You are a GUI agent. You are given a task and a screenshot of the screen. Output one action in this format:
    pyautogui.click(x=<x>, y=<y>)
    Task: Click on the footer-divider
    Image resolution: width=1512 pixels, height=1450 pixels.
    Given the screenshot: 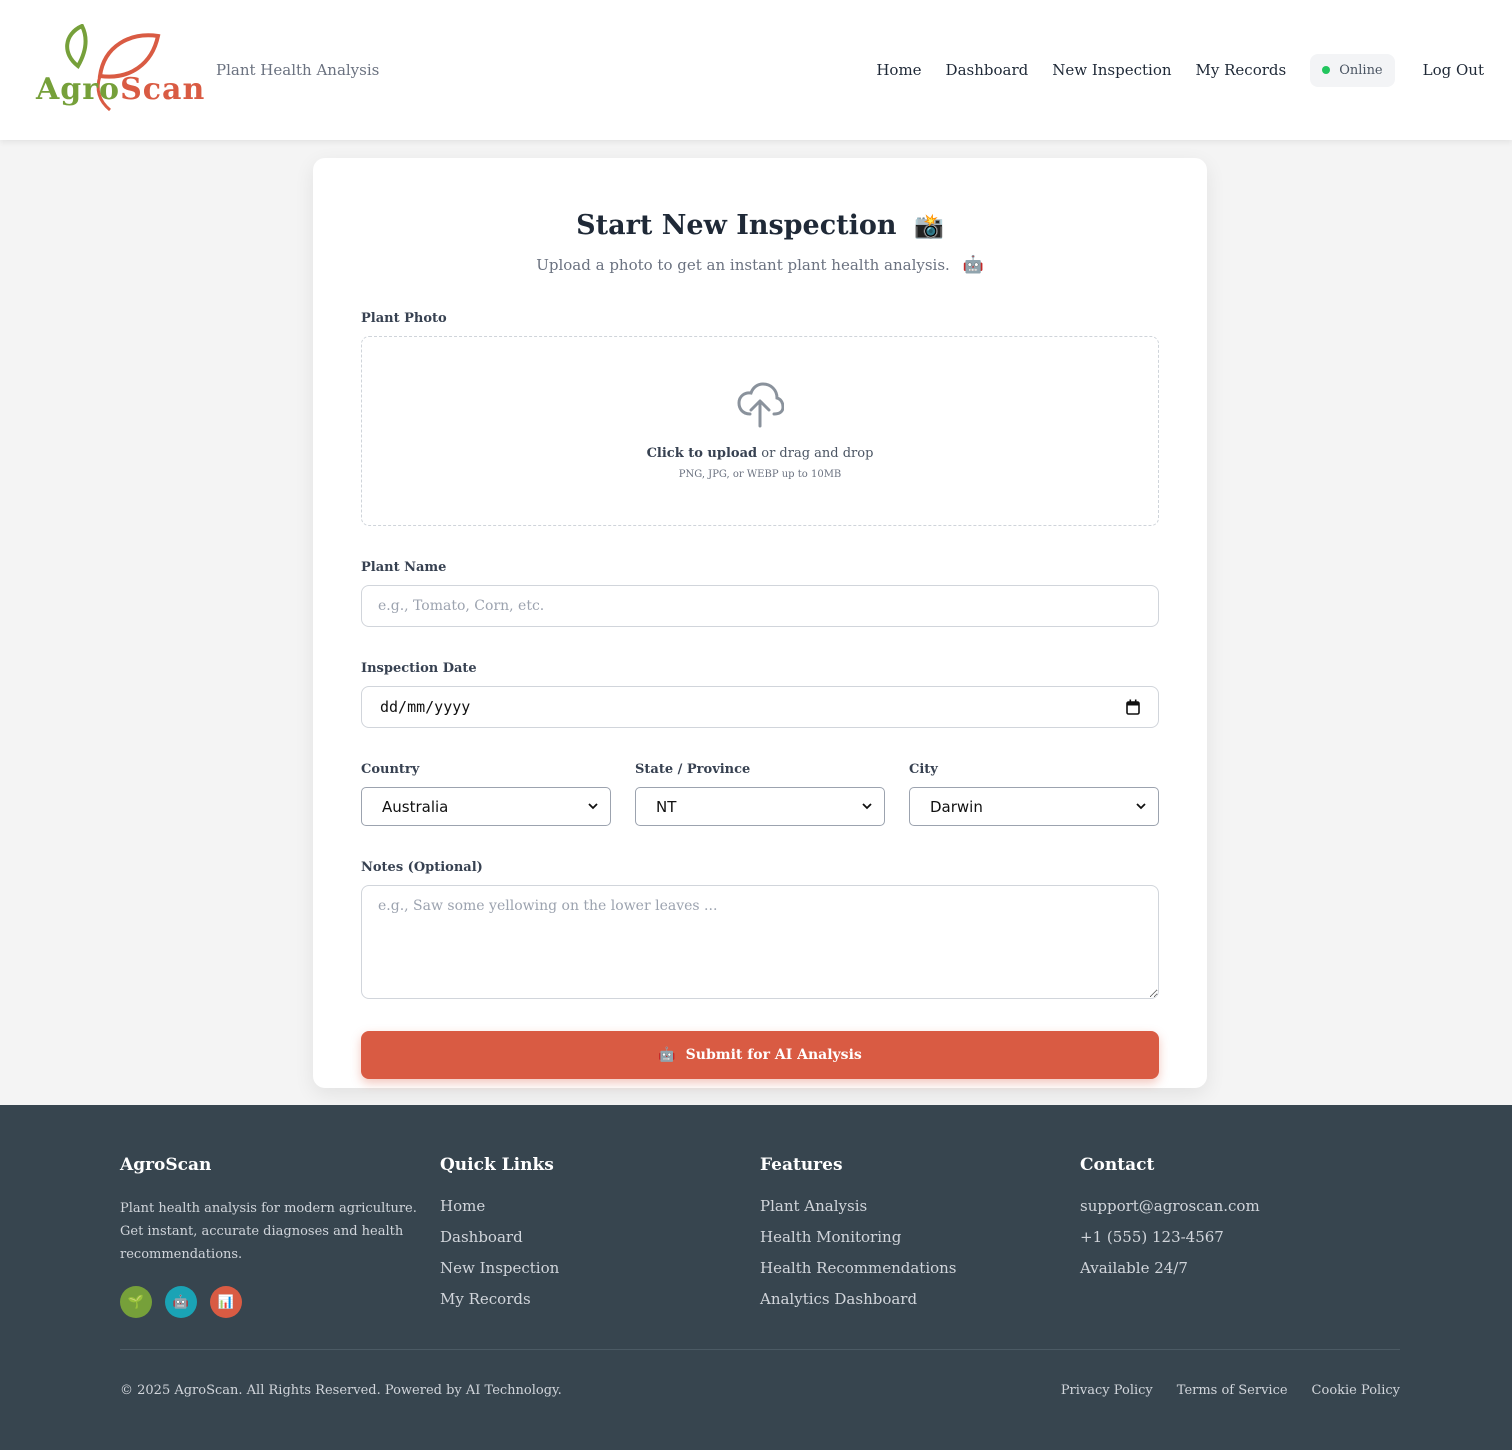 What is the action you would take?
    pyautogui.click(x=760, y=1349)
    